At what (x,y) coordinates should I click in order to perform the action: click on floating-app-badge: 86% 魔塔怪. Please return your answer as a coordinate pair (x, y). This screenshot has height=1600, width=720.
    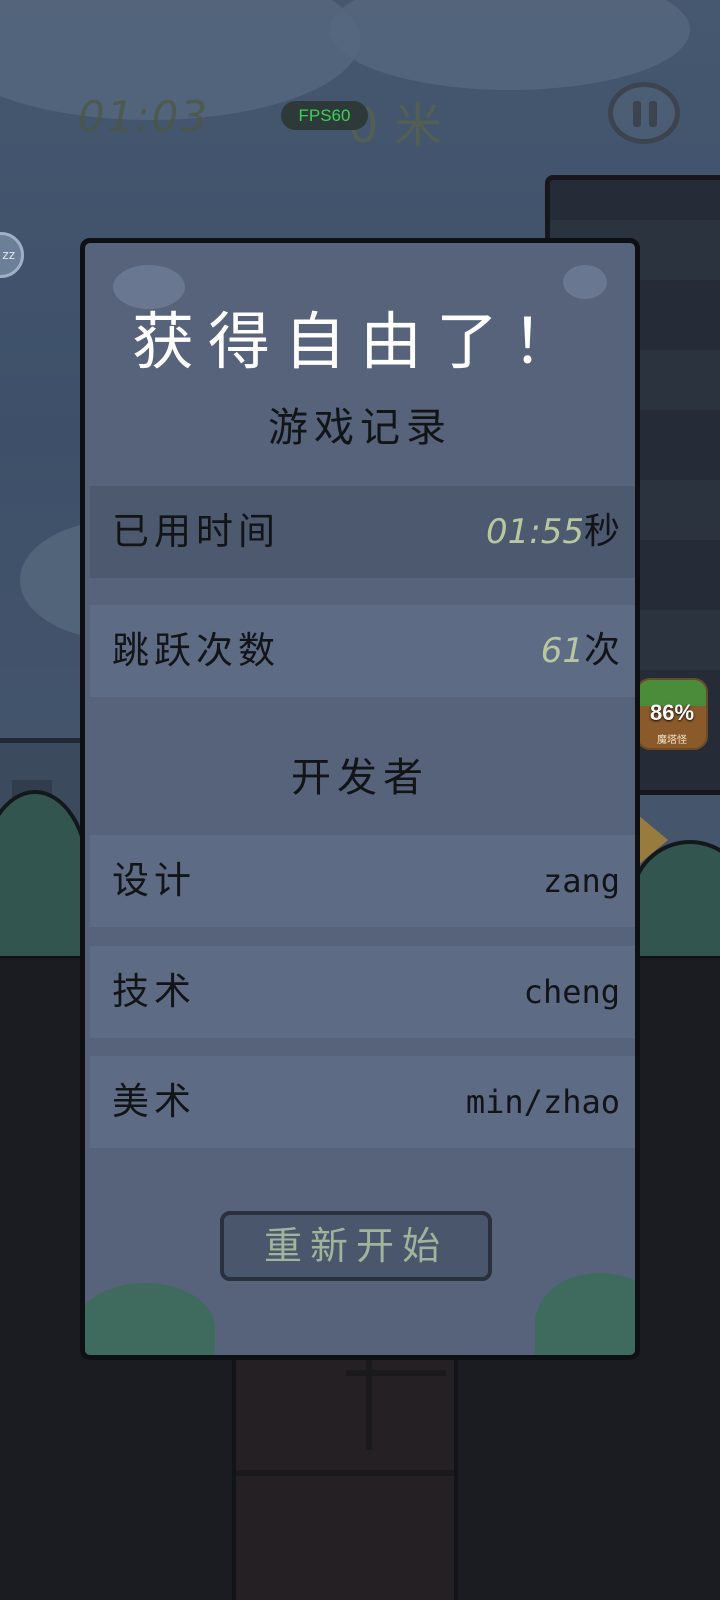
    Looking at the image, I should click on (672, 714).